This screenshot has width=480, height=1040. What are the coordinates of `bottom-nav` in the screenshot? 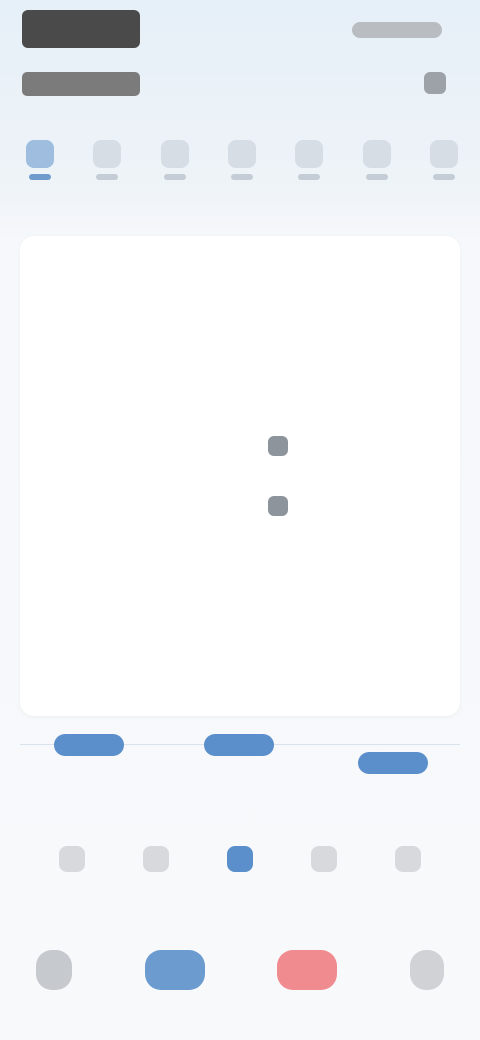 It's located at (240, 970).